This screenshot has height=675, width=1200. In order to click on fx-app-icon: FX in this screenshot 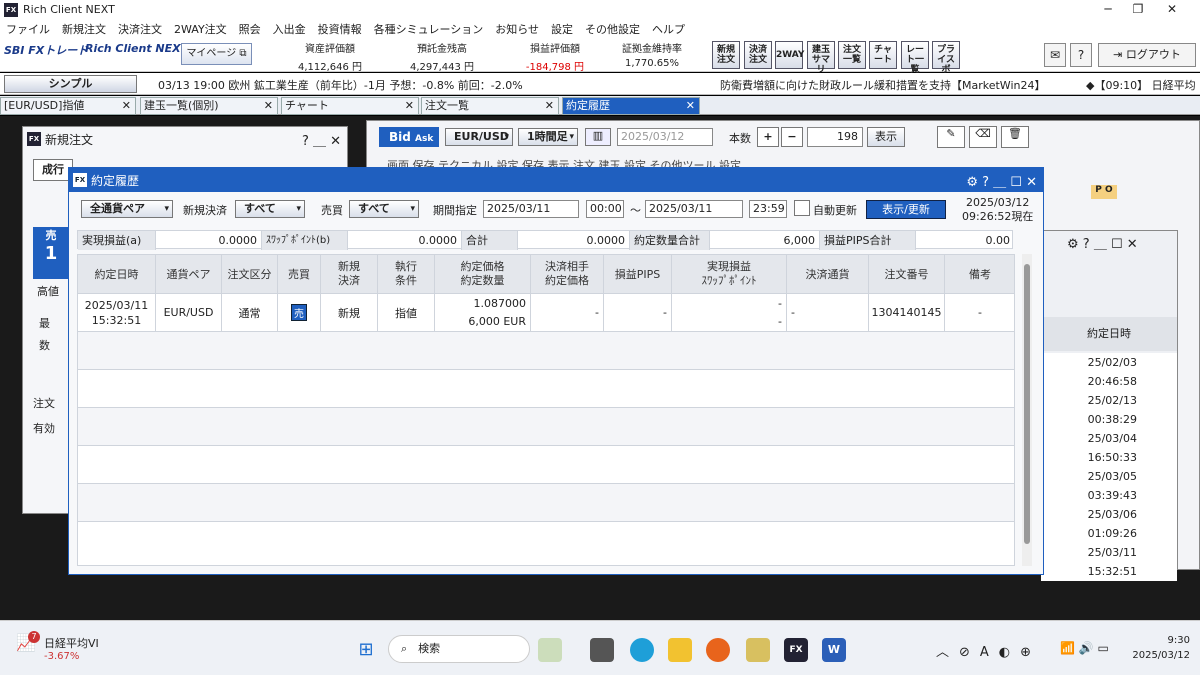, I will do `click(796, 650)`.